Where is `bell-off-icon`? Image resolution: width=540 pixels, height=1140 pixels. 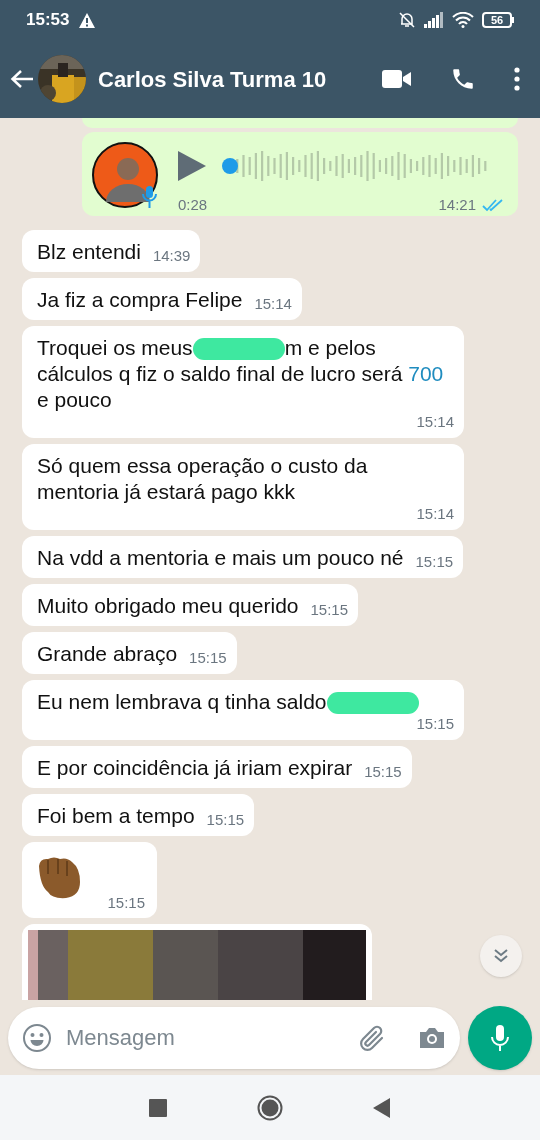
bell-off-icon is located at coordinates (407, 20).